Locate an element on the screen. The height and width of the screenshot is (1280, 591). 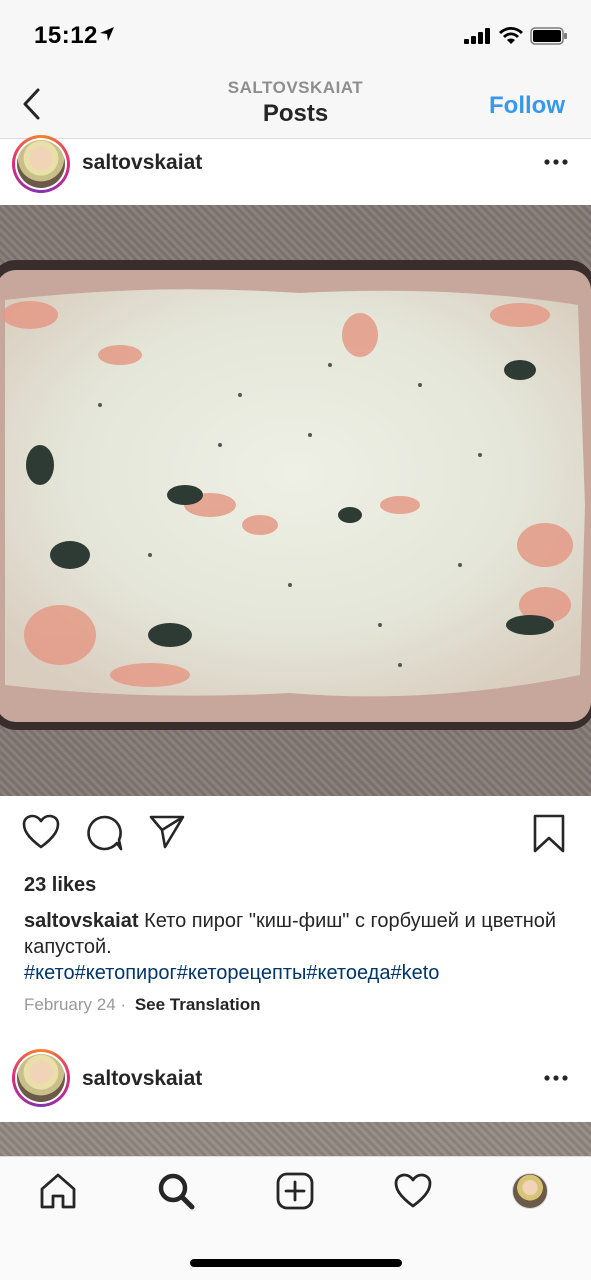
wifi-icon is located at coordinates (511, 35).